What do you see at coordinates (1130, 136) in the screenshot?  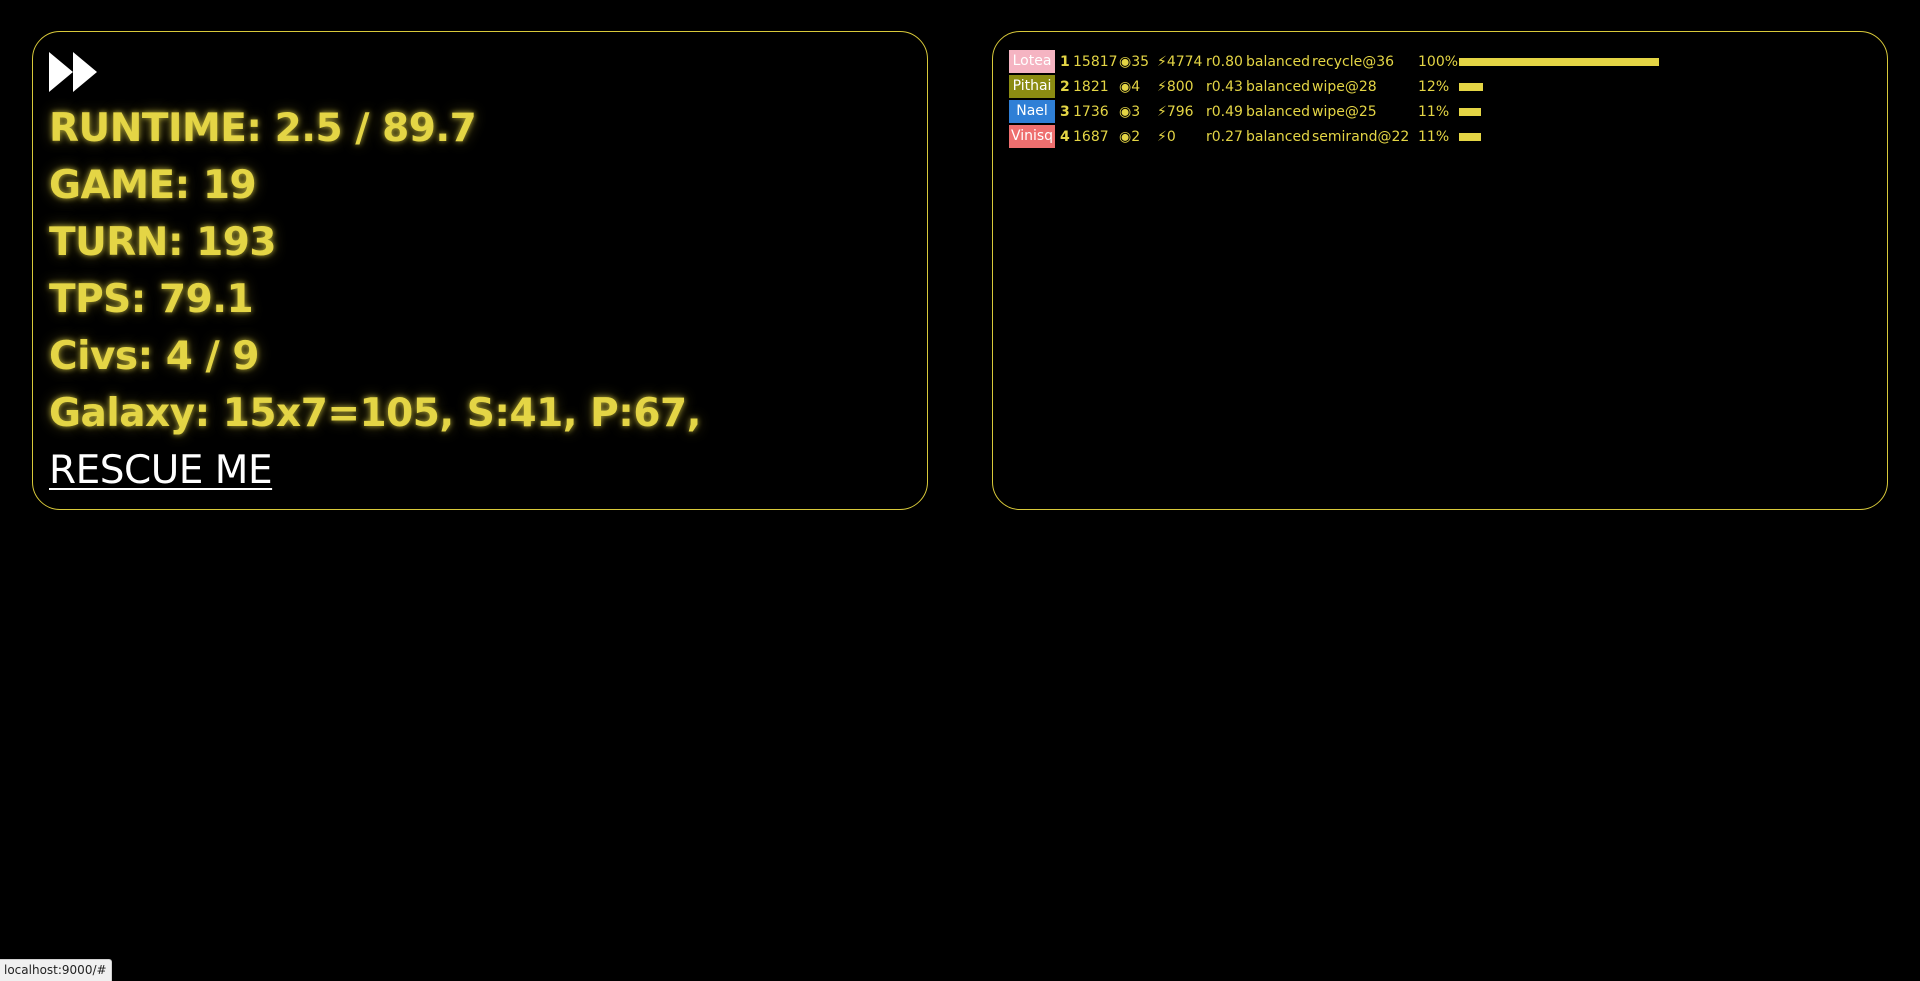 I see `civ-planets: ◉2` at bounding box center [1130, 136].